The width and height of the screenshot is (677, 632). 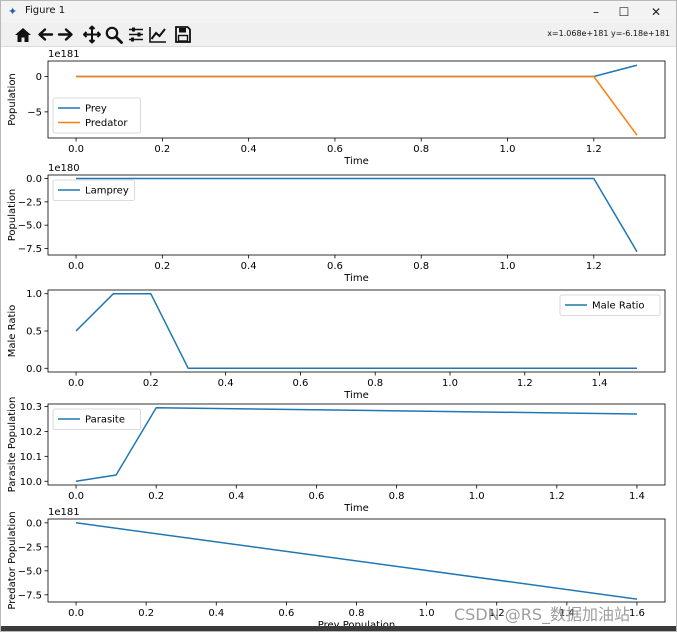 I want to click on subplot-4-series-line-parasite, so click(x=356, y=444).